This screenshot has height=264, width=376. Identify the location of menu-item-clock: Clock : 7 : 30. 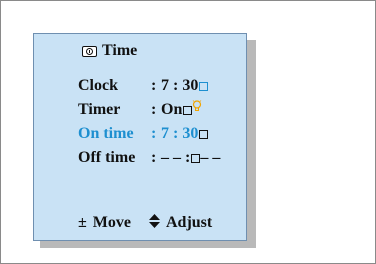
(143, 86).